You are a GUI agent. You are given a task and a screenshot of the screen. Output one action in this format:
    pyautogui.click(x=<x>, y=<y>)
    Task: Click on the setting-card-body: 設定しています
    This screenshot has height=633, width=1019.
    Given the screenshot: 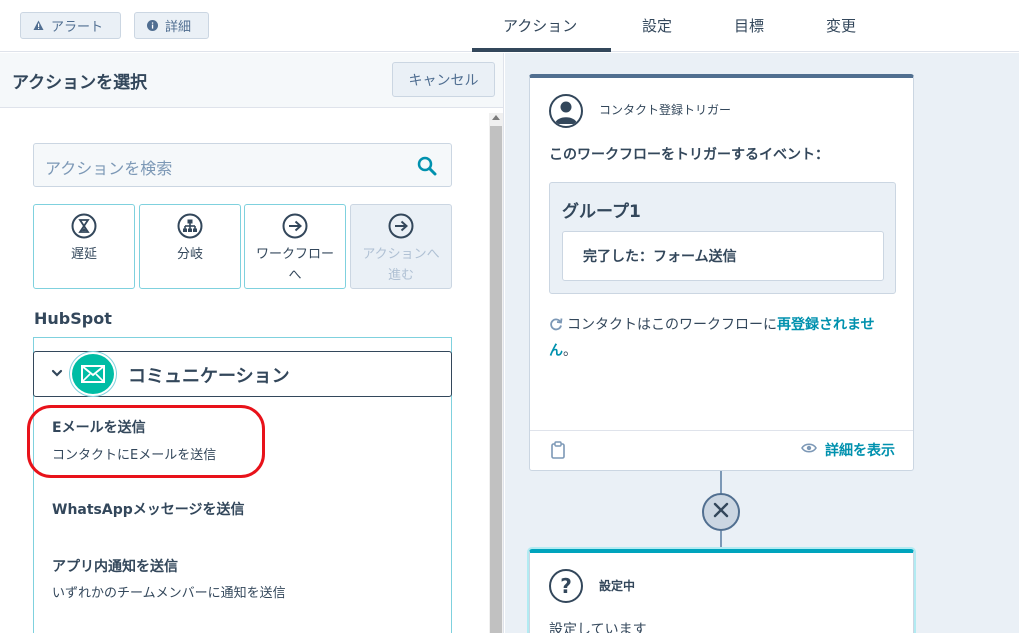 What is the action you would take?
    pyautogui.click(x=598, y=627)
    